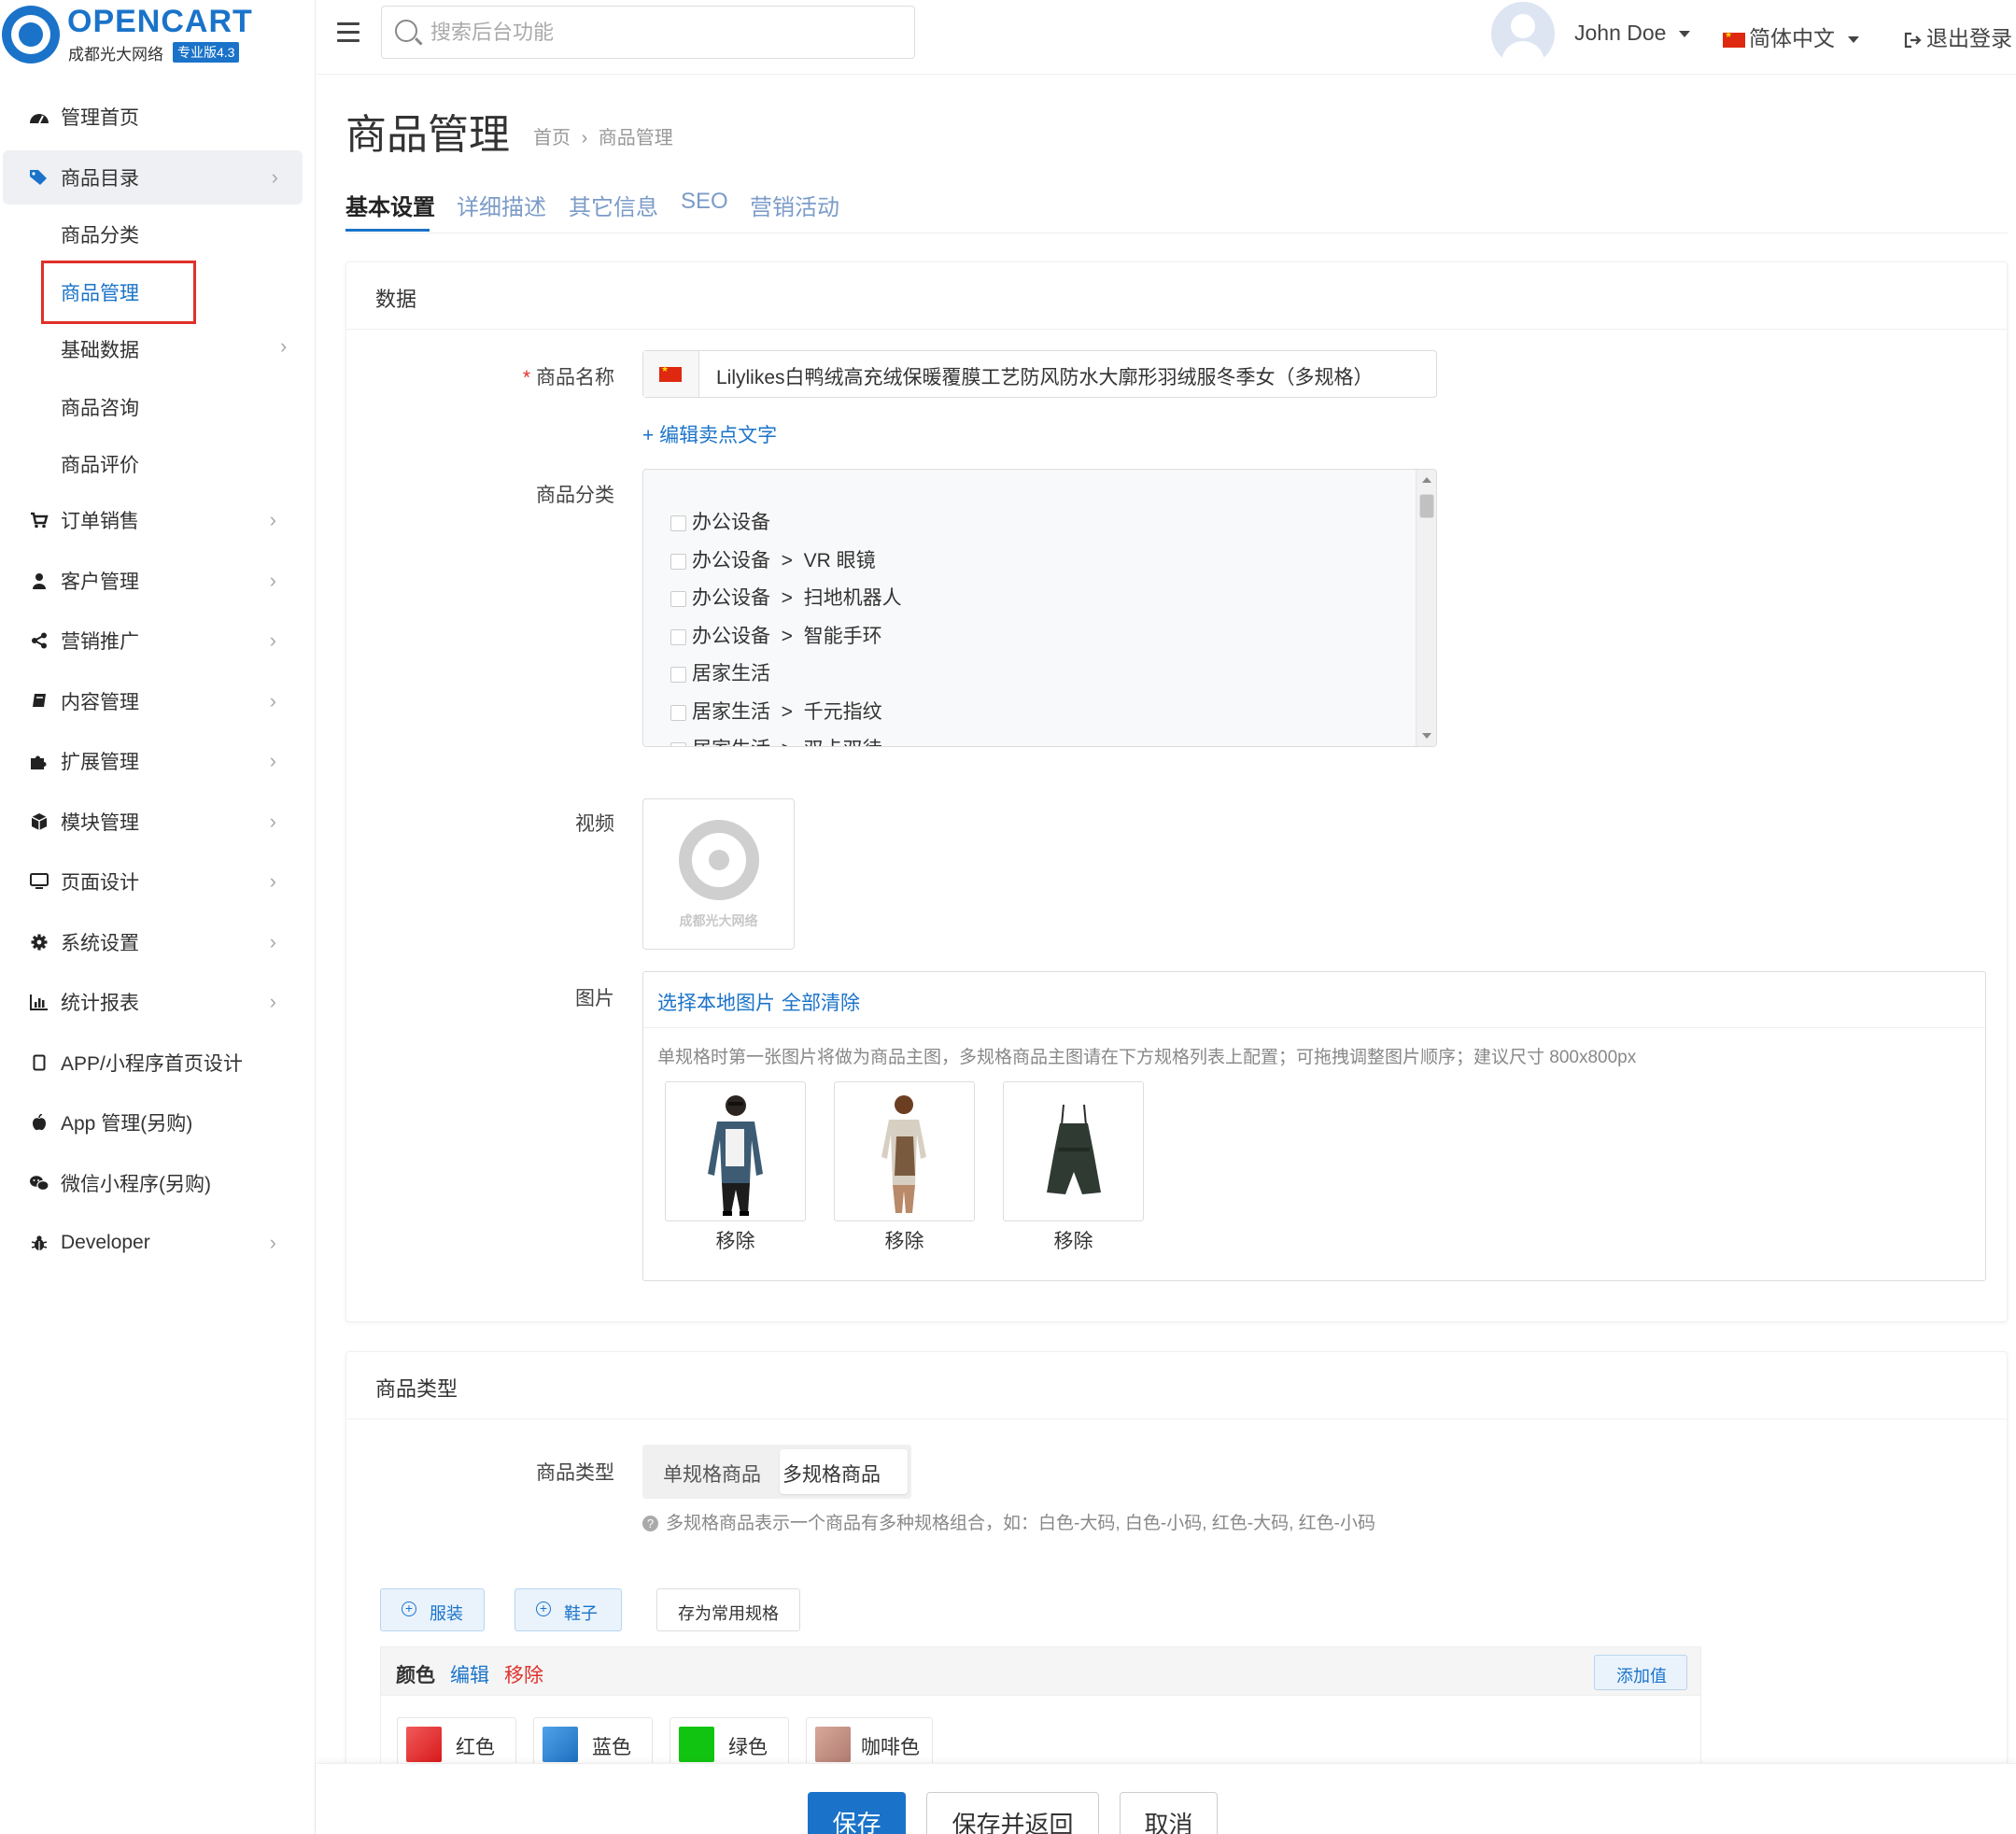 The image size is (2016, 1834). Describe the element at coordinates (158, 822) in the screenshot. I see `sidebar-item-modules: 模块管理 ›` at that location.